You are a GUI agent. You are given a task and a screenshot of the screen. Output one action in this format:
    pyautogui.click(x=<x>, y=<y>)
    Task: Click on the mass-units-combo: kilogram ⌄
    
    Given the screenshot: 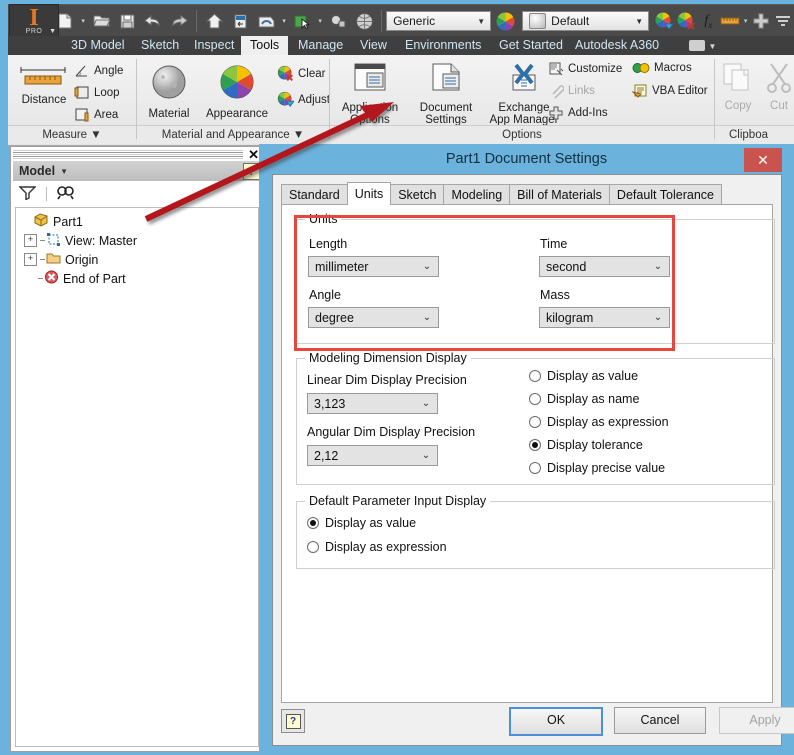 What is the action you would take?
    pyautogui.click(x=604, y=317)
    